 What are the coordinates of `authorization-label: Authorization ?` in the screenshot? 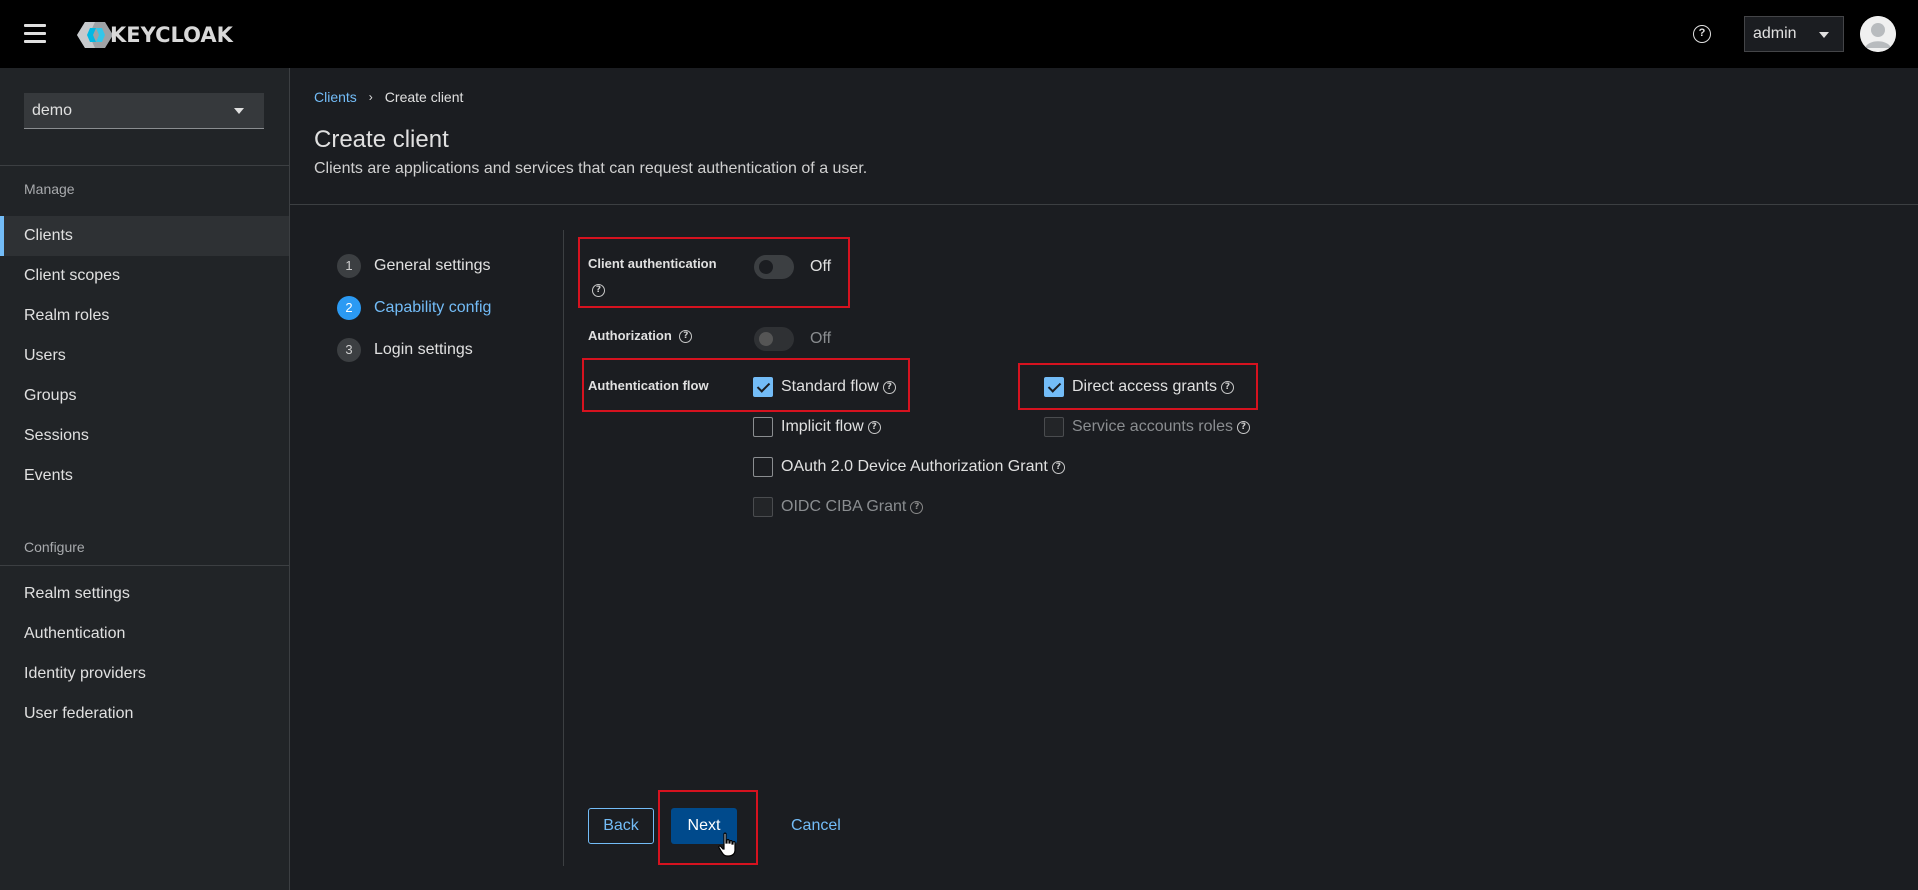 It's located at (640, 336).